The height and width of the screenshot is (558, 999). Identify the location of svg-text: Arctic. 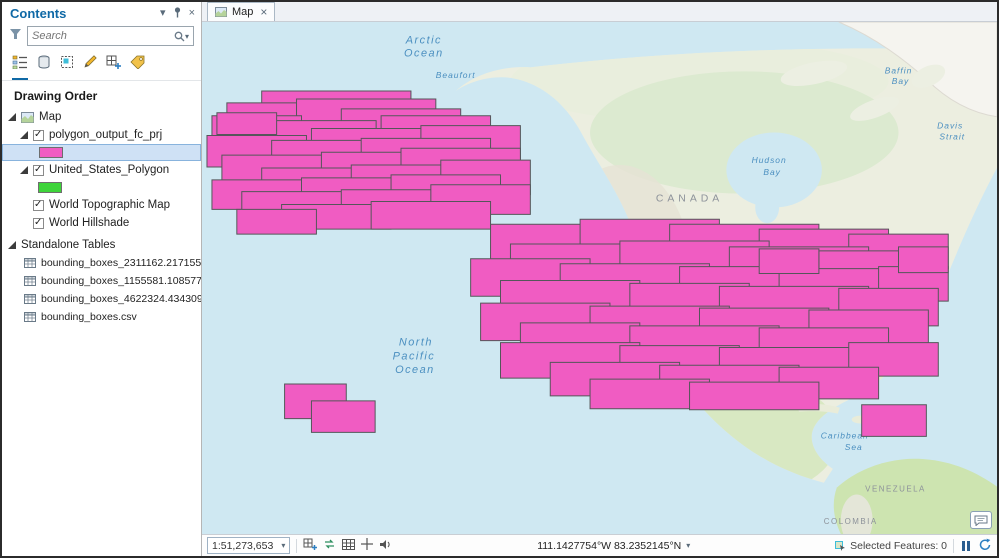
(423, 41).